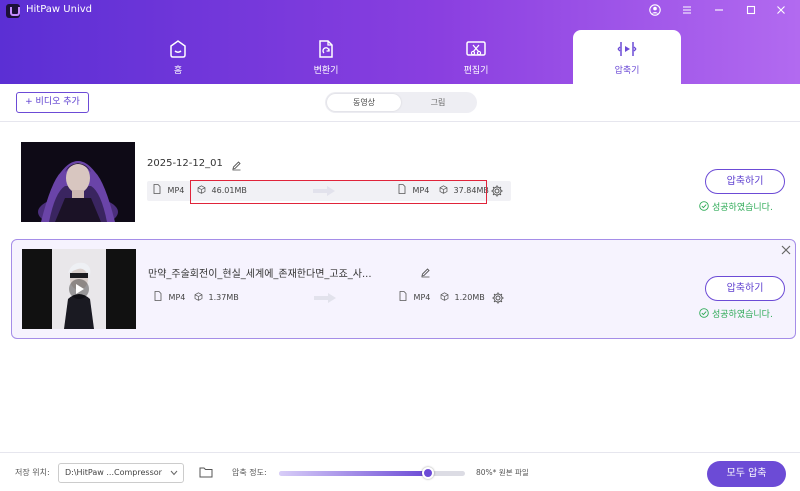  I want to click on home-icon, so click(178, 49).